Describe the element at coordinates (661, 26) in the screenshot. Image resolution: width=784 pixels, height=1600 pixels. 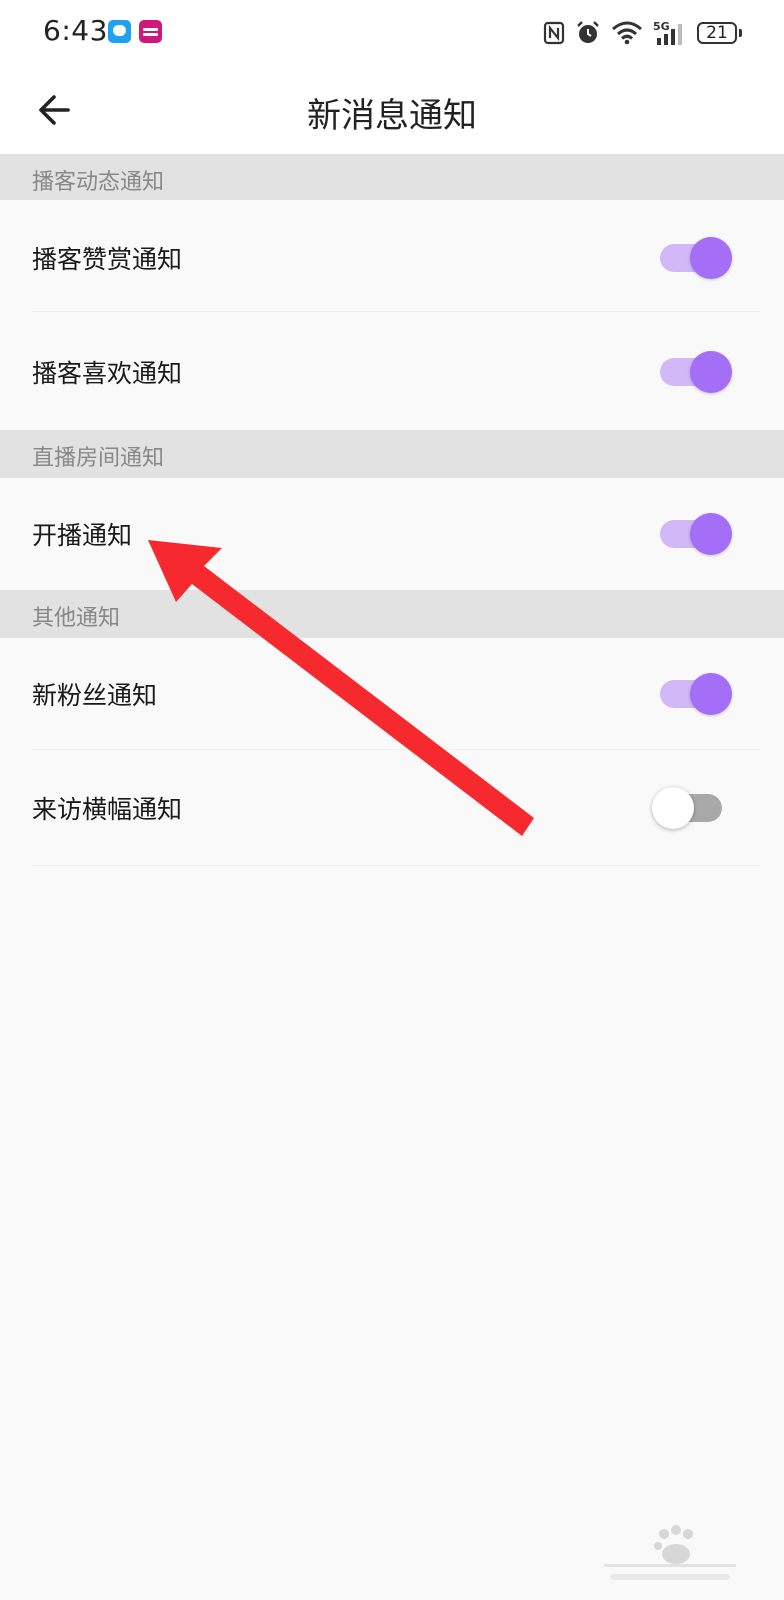
I see `svg-text: 5G` at that location.